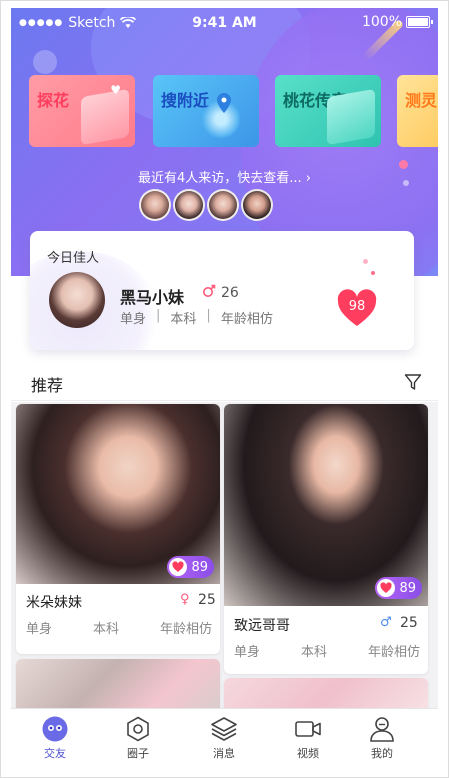 This screenshot has width=449, height=778. I want to click on tab-label: 交友, so click(55, 753).